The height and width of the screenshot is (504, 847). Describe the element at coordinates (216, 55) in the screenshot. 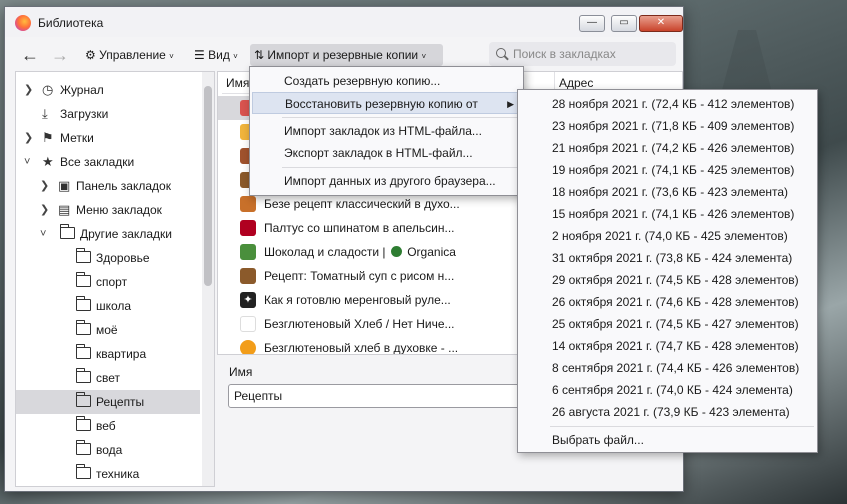

I see `view-button: ☰ Вид ˅` at that location.